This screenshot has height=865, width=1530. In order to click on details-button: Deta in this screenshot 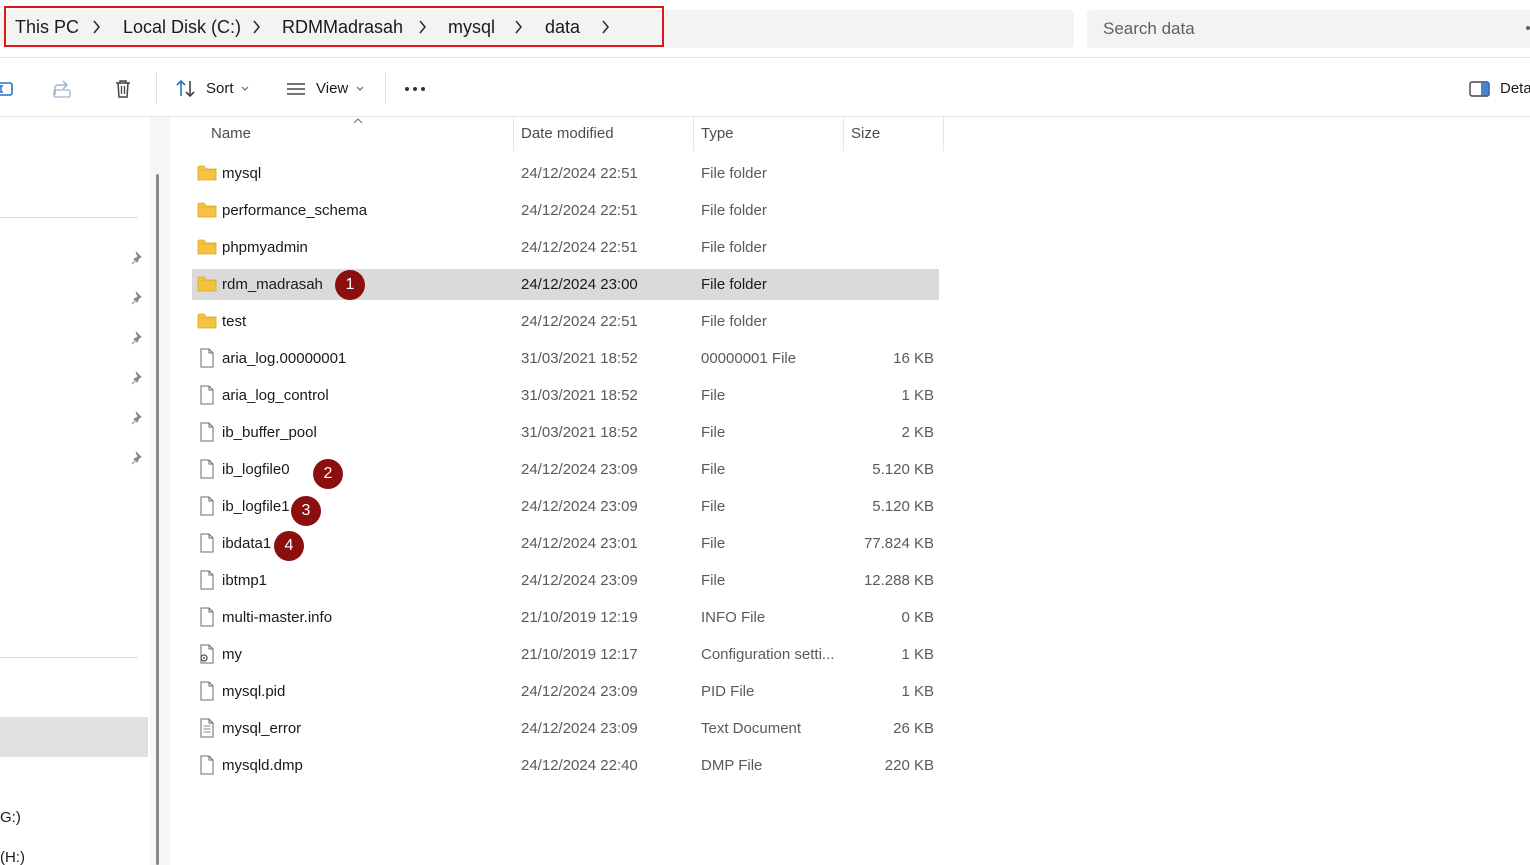, I will do `click(1515, 88)`.